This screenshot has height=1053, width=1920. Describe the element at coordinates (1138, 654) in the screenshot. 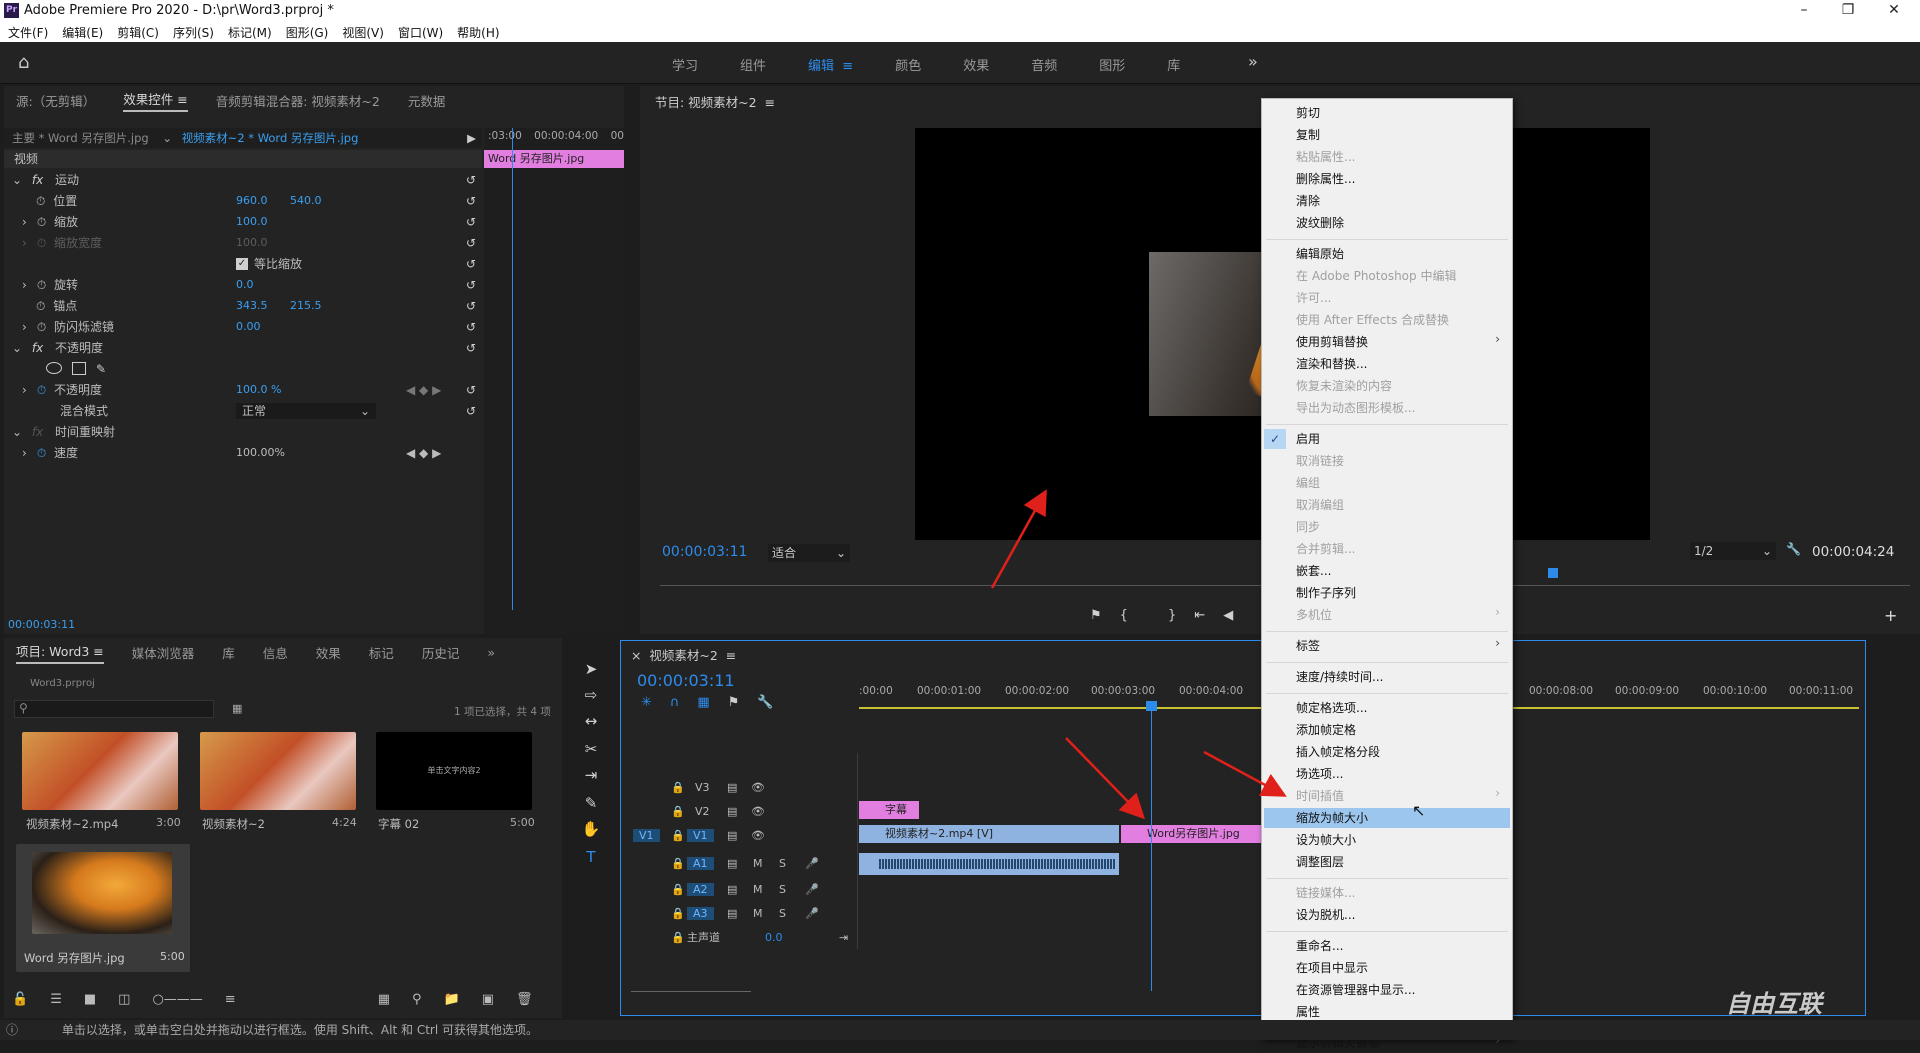

I see `annotation-arrows` at that location.